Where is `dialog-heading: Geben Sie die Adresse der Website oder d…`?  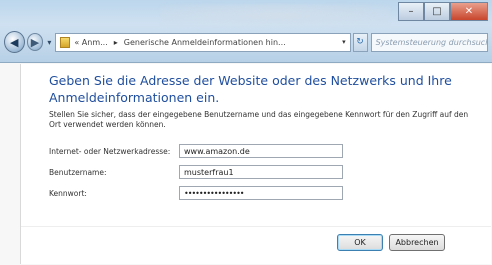
dialog-heading: Geben Sie die Adresse der Website oder d… is located at coordinates (250, 89).